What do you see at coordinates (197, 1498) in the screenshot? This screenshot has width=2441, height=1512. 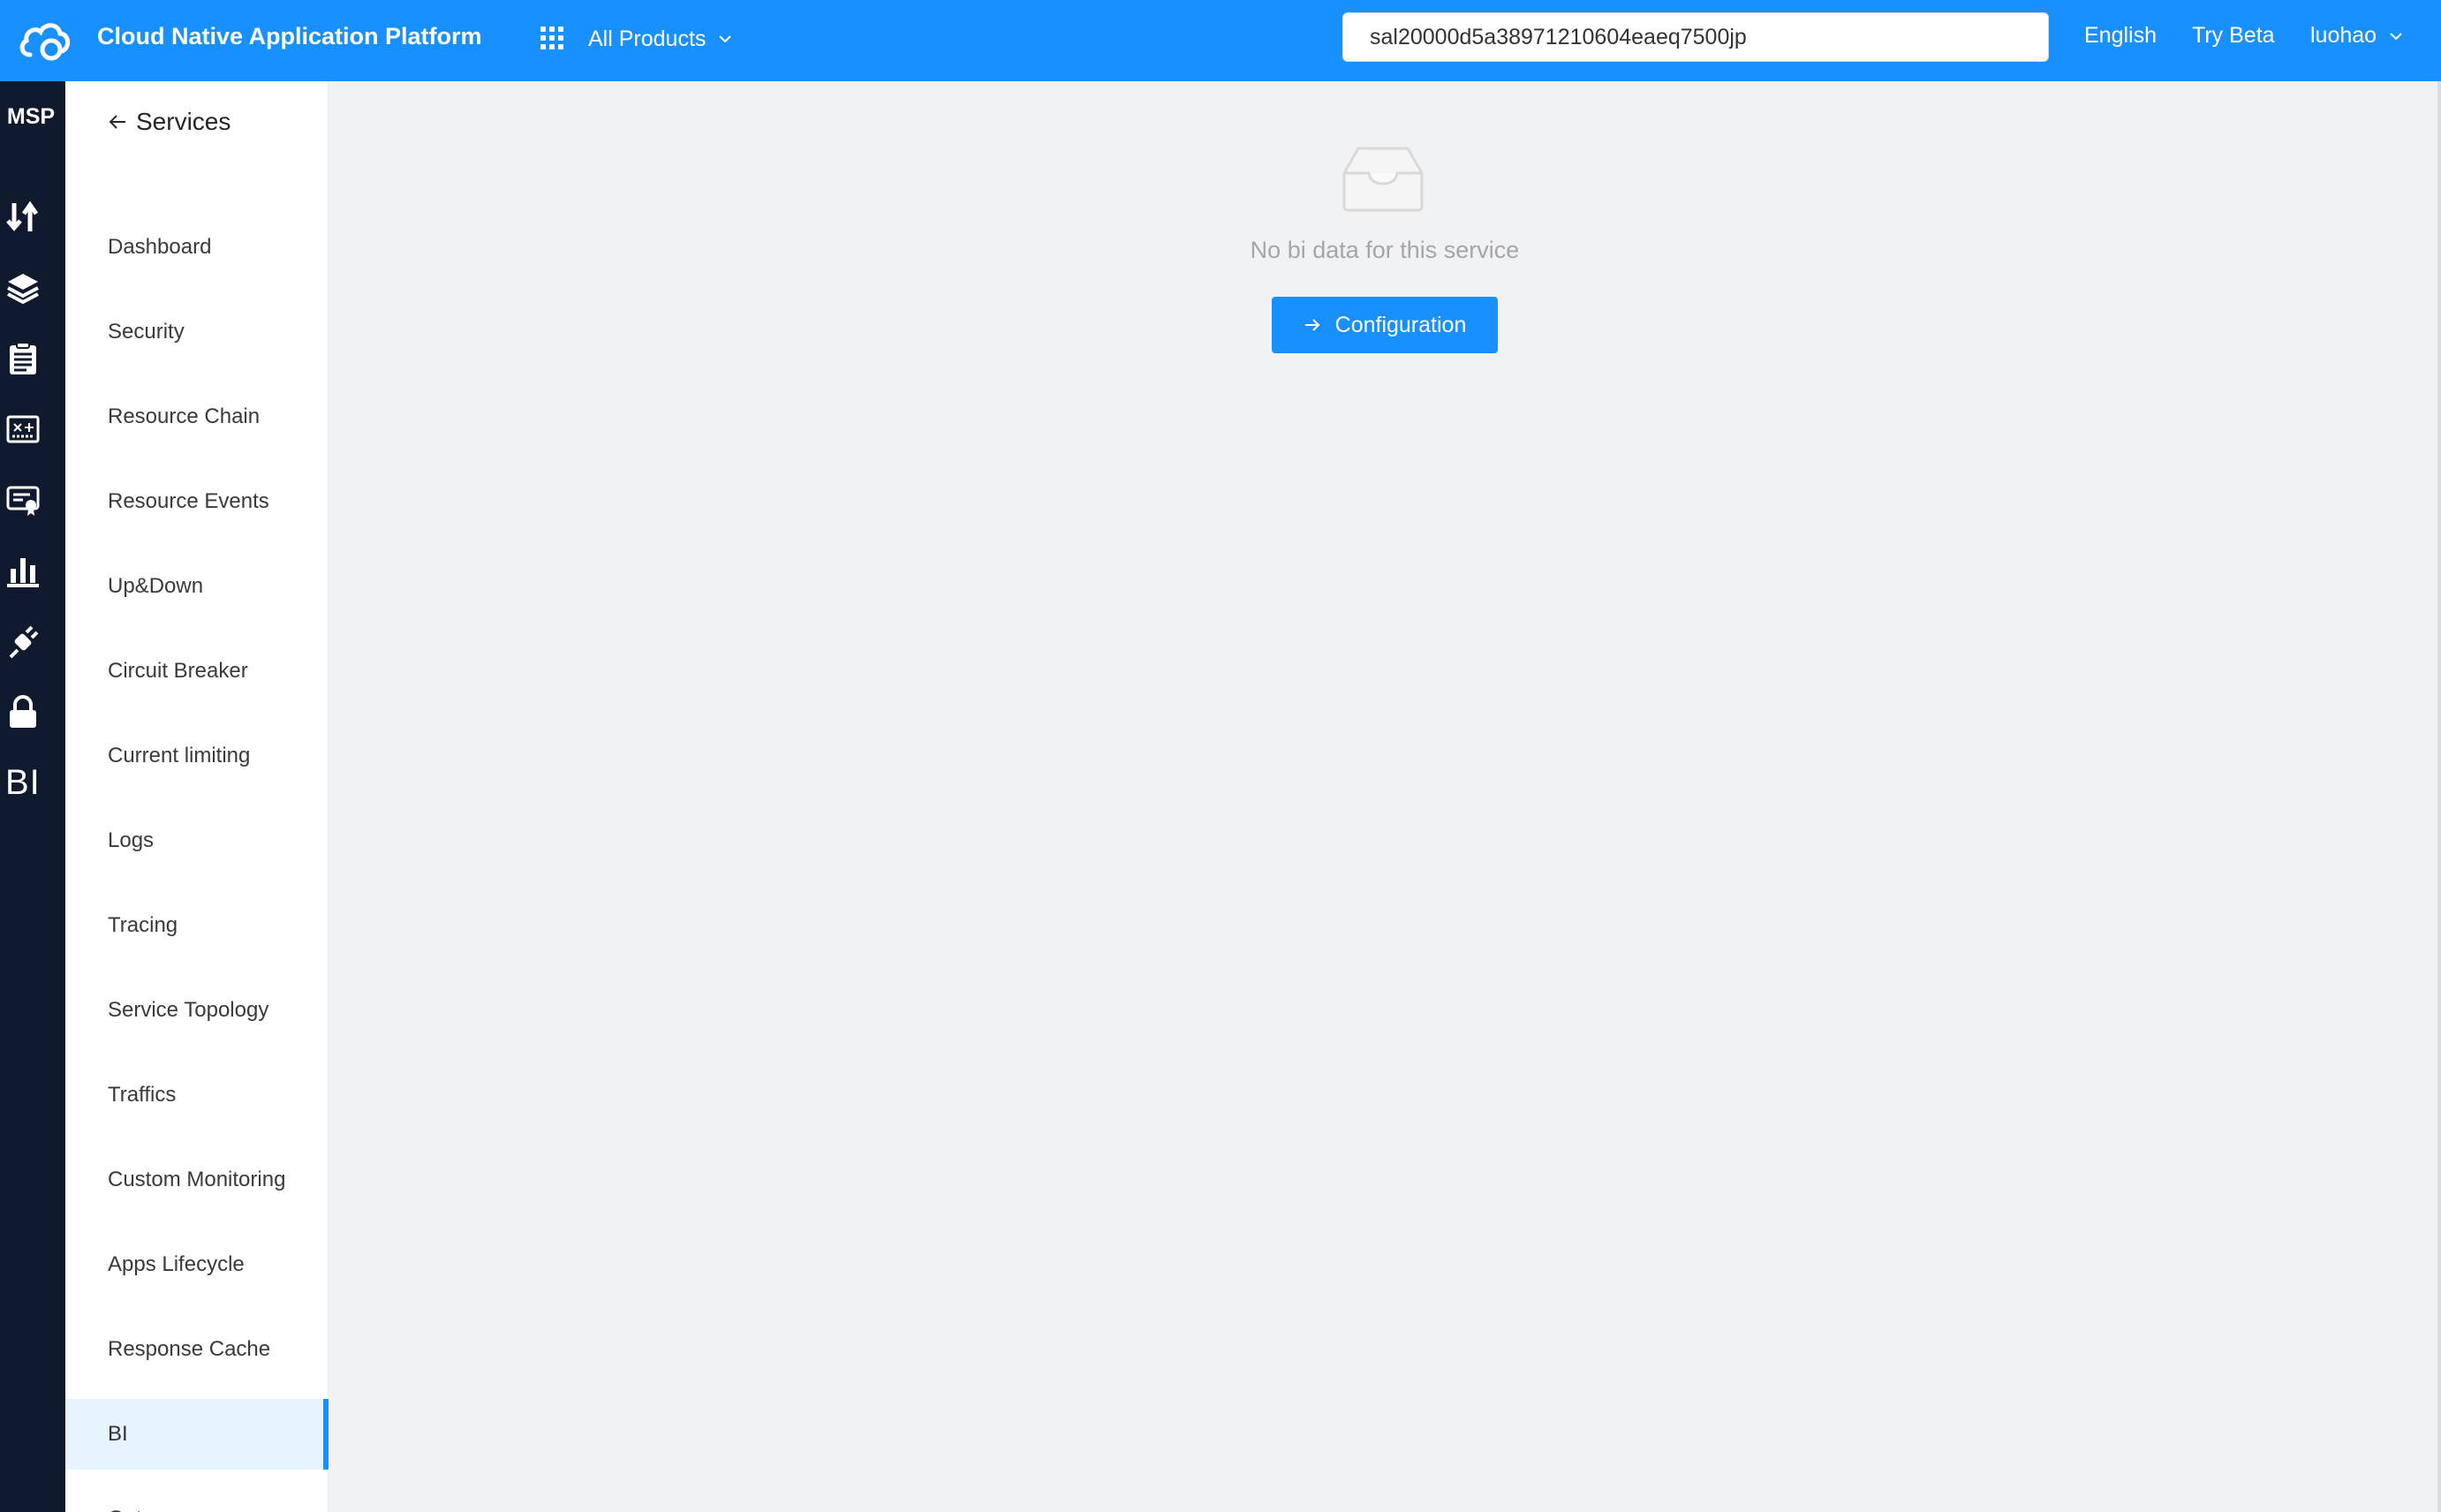 I see `menu-item-gateway: Gateway` at bounding box center [197, 1498].